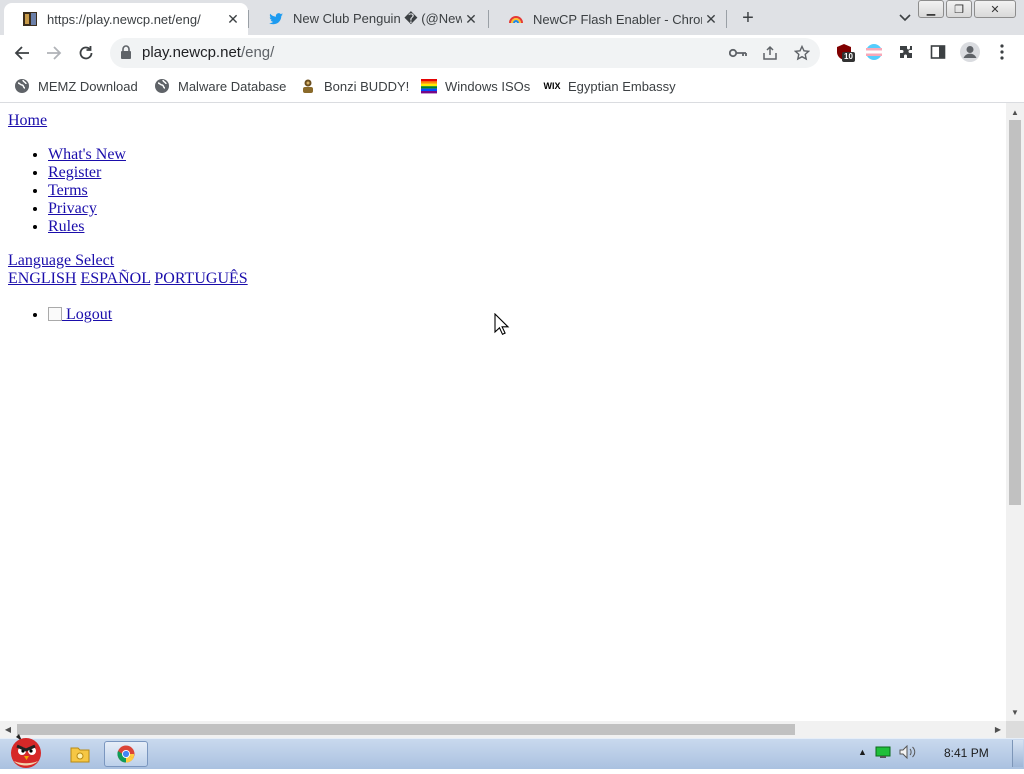  I want to click on taskbar-clock: 8:41 PM, so click(966, 753).